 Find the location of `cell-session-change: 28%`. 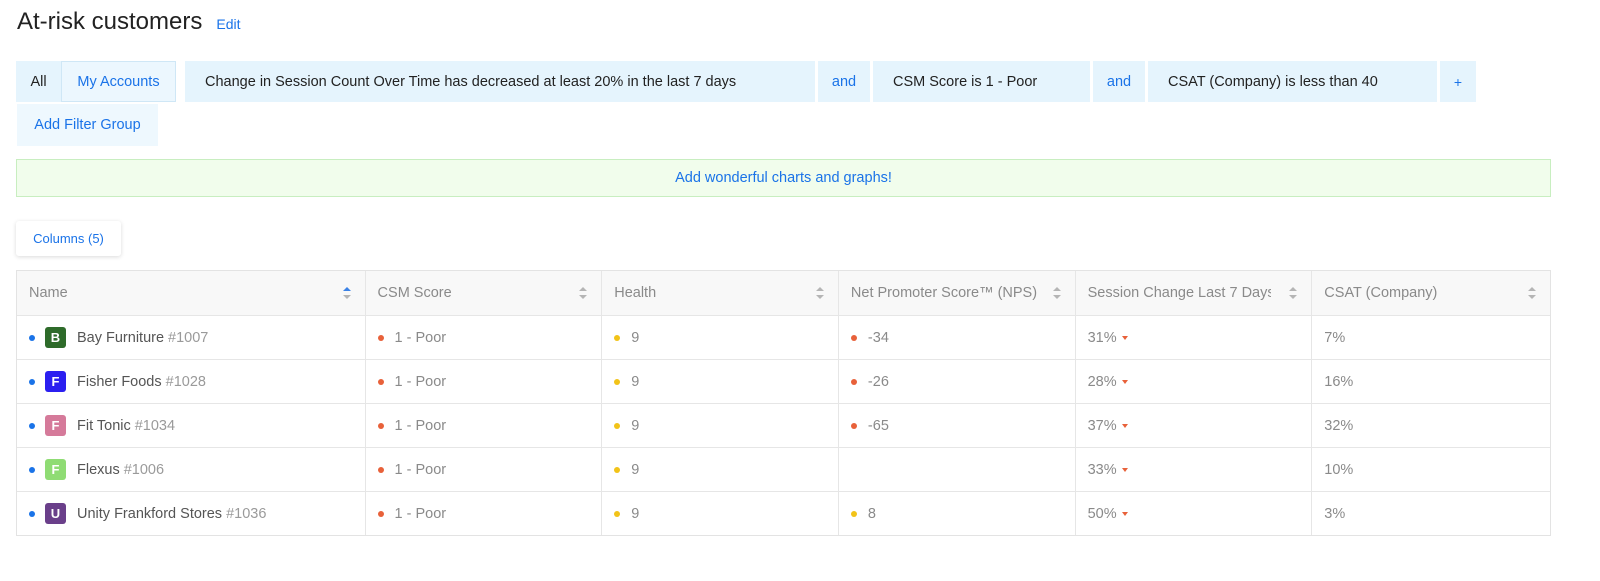

cell-session-change: 28% is located at coordinates (1193, 381).